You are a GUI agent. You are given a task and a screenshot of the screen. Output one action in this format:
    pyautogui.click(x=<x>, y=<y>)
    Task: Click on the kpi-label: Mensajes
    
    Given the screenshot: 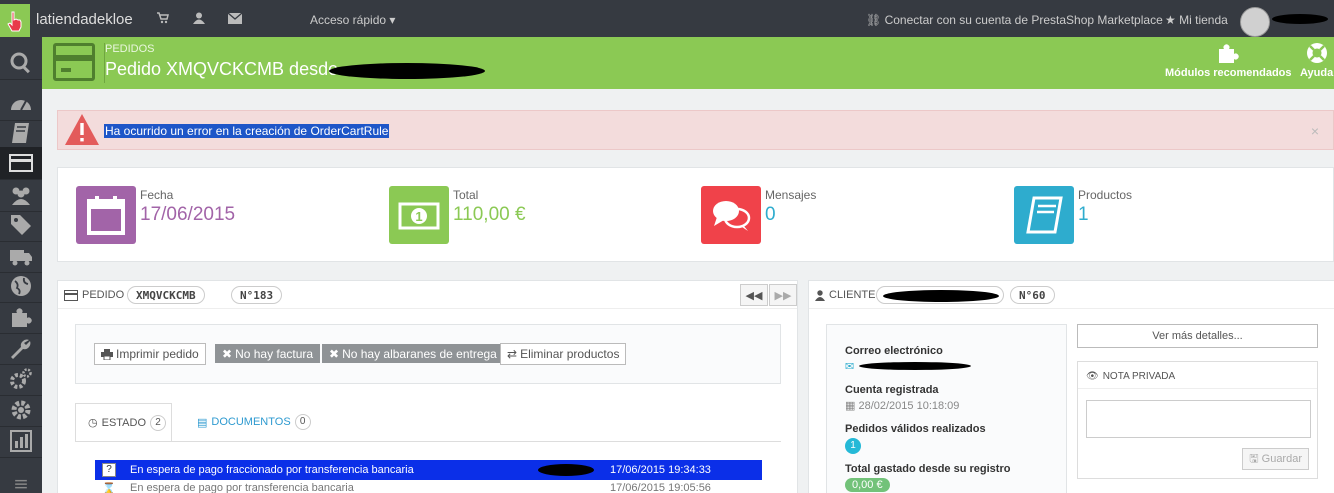 What is the action you would take?
    pyautogui.click(x=791, y=195)
    